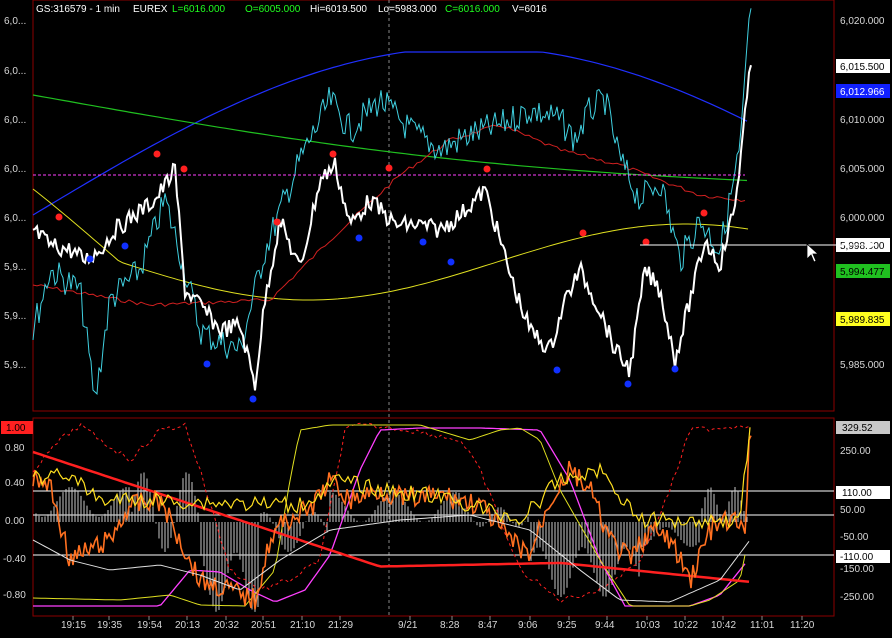  What do you see at coordinates (338, 9) in the screenshot?
I see `header-high: Hi=6019.500` at bounding box center [338, 9].